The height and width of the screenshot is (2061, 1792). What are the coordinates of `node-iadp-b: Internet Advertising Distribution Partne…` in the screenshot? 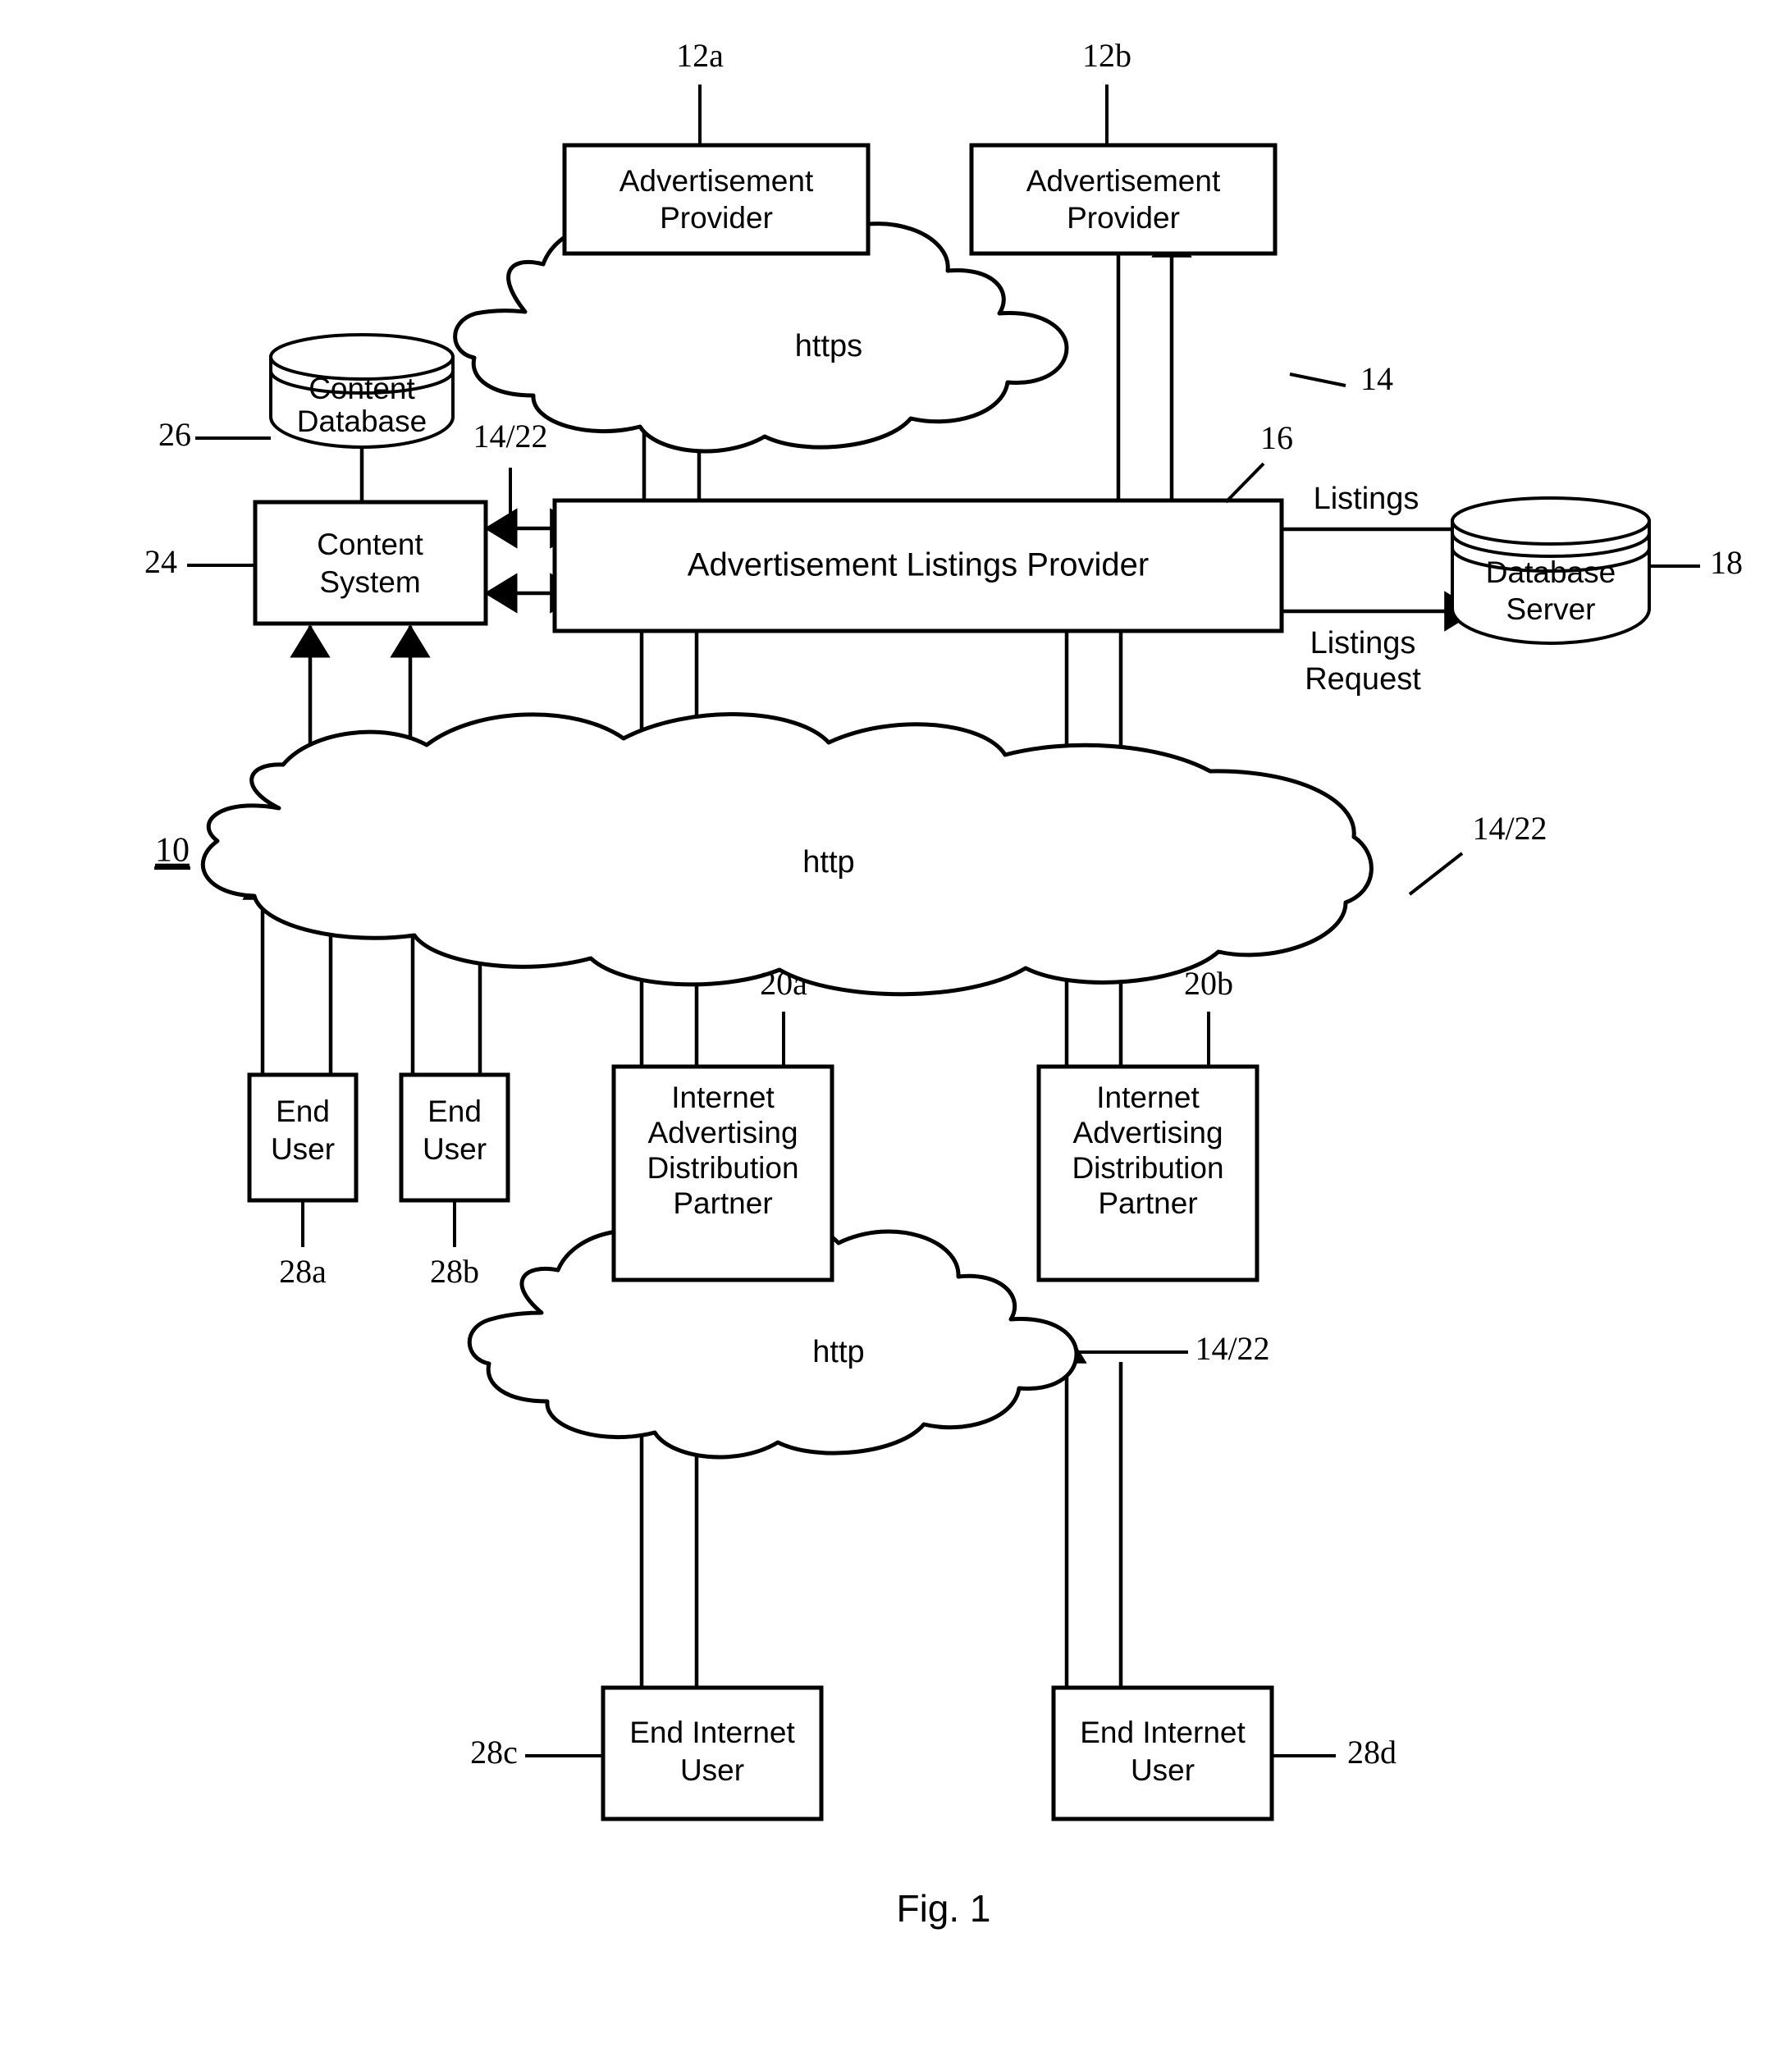 It's located at (1147, 1173).